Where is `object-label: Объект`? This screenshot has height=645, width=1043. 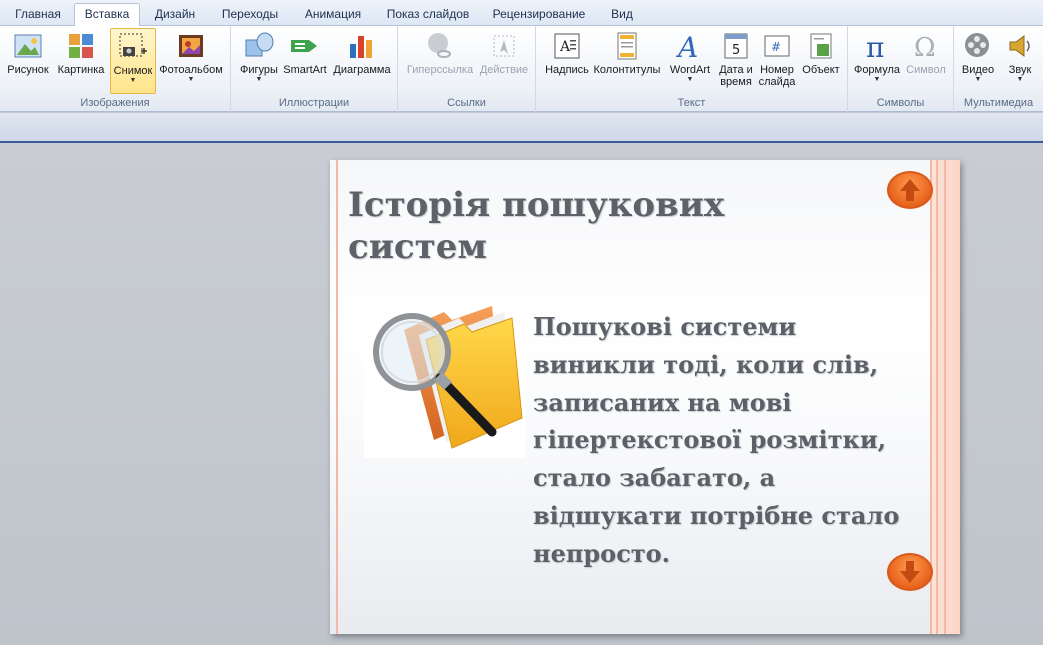 object-label: Объект is located at coordinates (821, 70).